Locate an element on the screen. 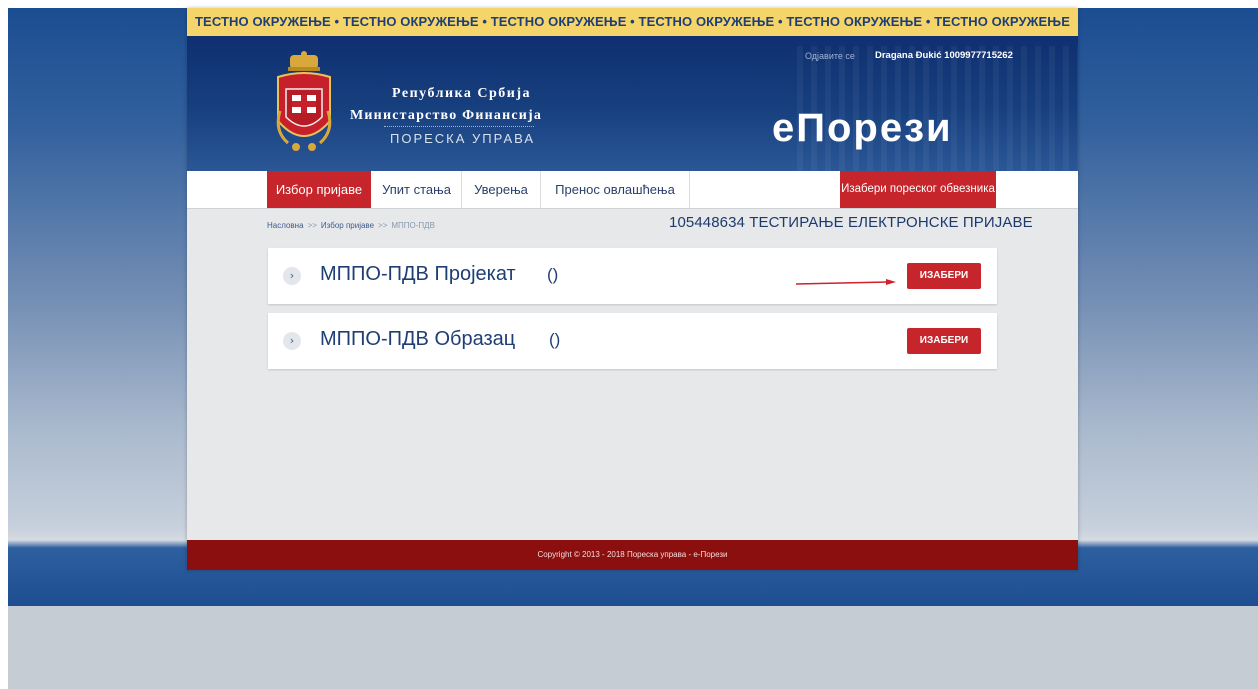 This screenshot has width=1258, height=689. form-card-project: › МППО-ПДВ Пројекат () ИЗАБЕРИ is located at coordinates (632, 276).